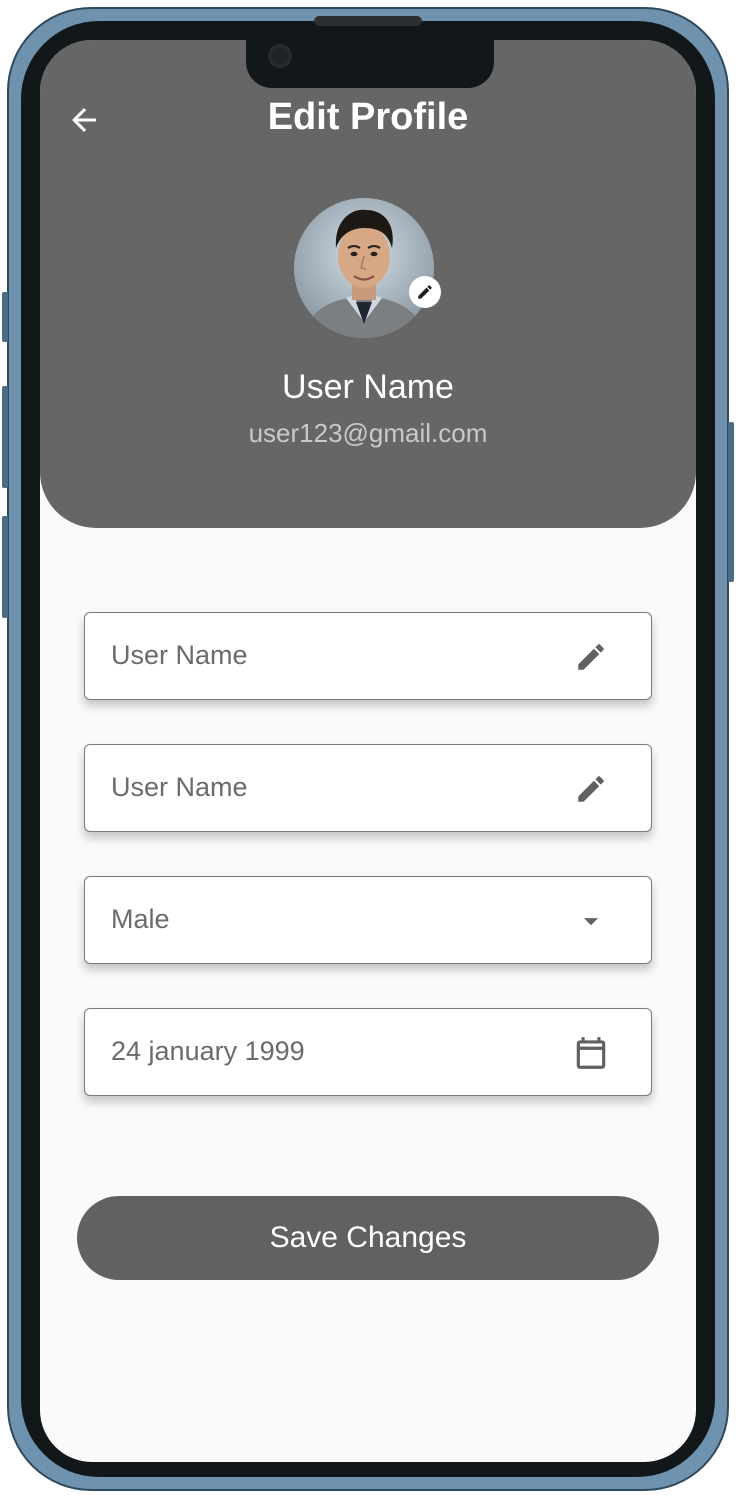  I want to click on date-picker-button, so click(591, 1053).